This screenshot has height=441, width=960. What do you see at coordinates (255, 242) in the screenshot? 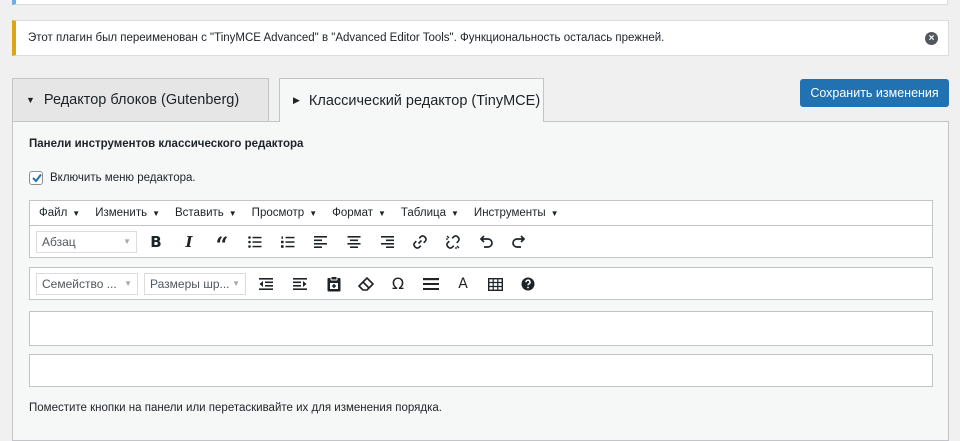
I see `bullet-list-icon` at bounding box center [255, 242].